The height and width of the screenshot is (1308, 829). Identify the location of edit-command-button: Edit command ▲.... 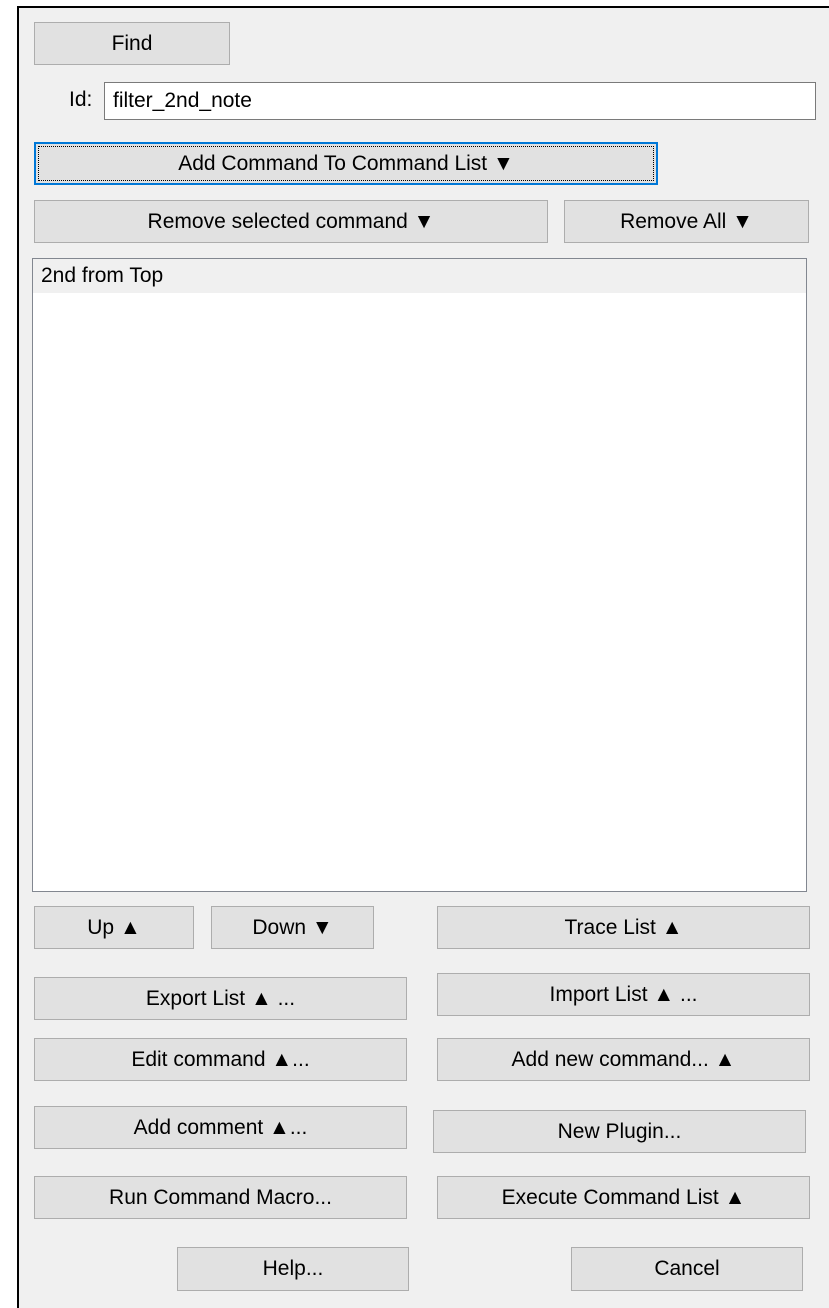
(220, 1059).